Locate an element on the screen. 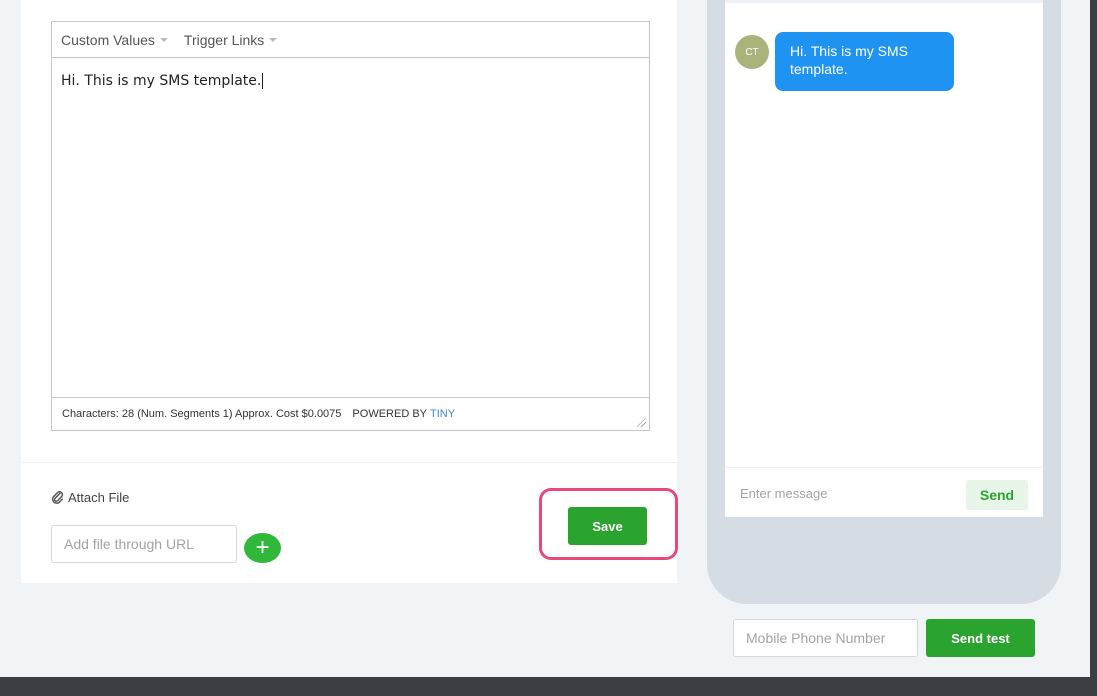  attach-file-label: Attach File is located at coordinates (99, 497).